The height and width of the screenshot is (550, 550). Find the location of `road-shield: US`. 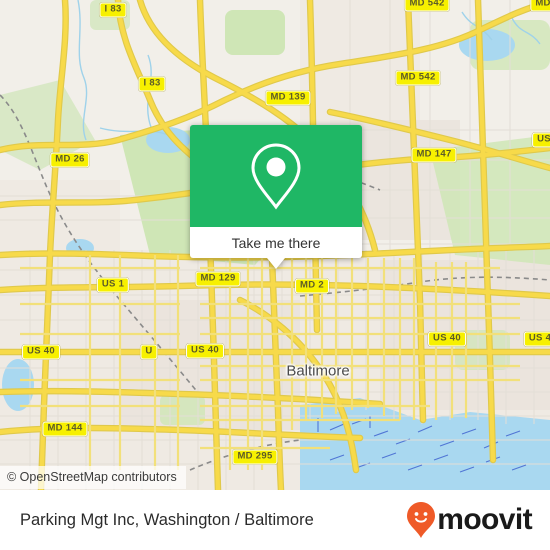

road-shield: US is located at coordinates (541, 140).